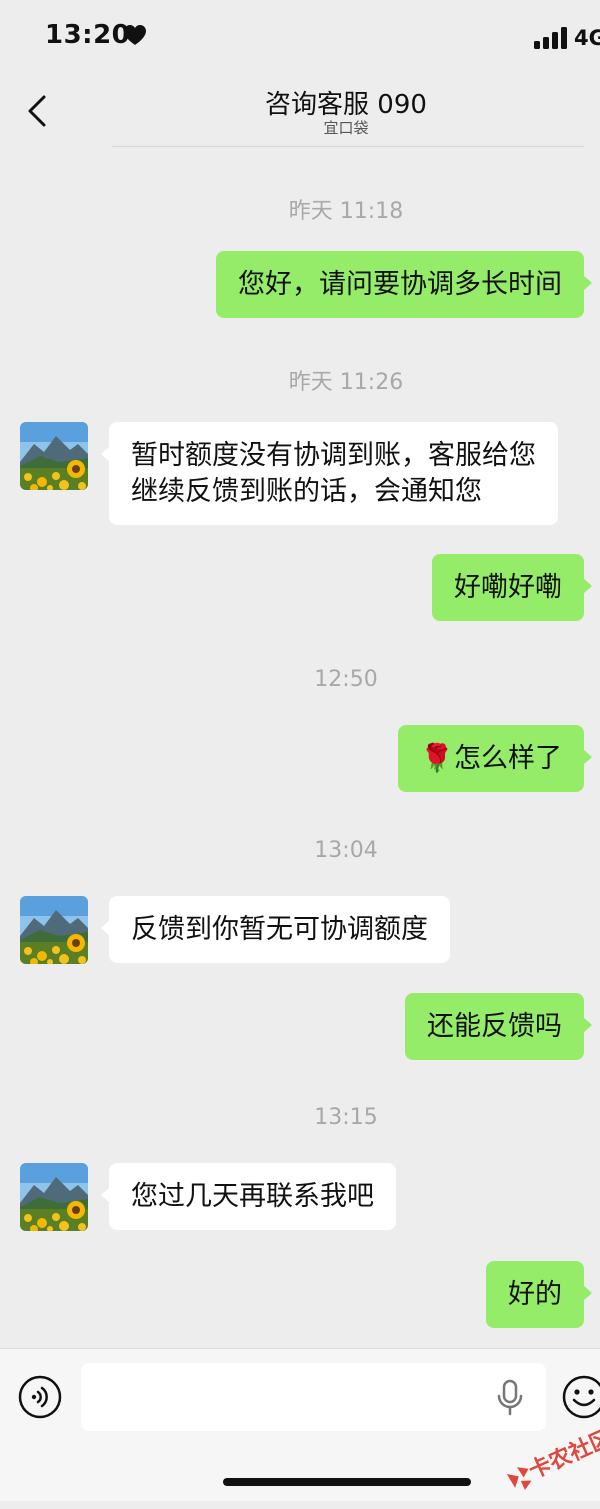 The height and width of the screenshot is (1509, 600). I want to click on signal-icon, so click(550, 38).